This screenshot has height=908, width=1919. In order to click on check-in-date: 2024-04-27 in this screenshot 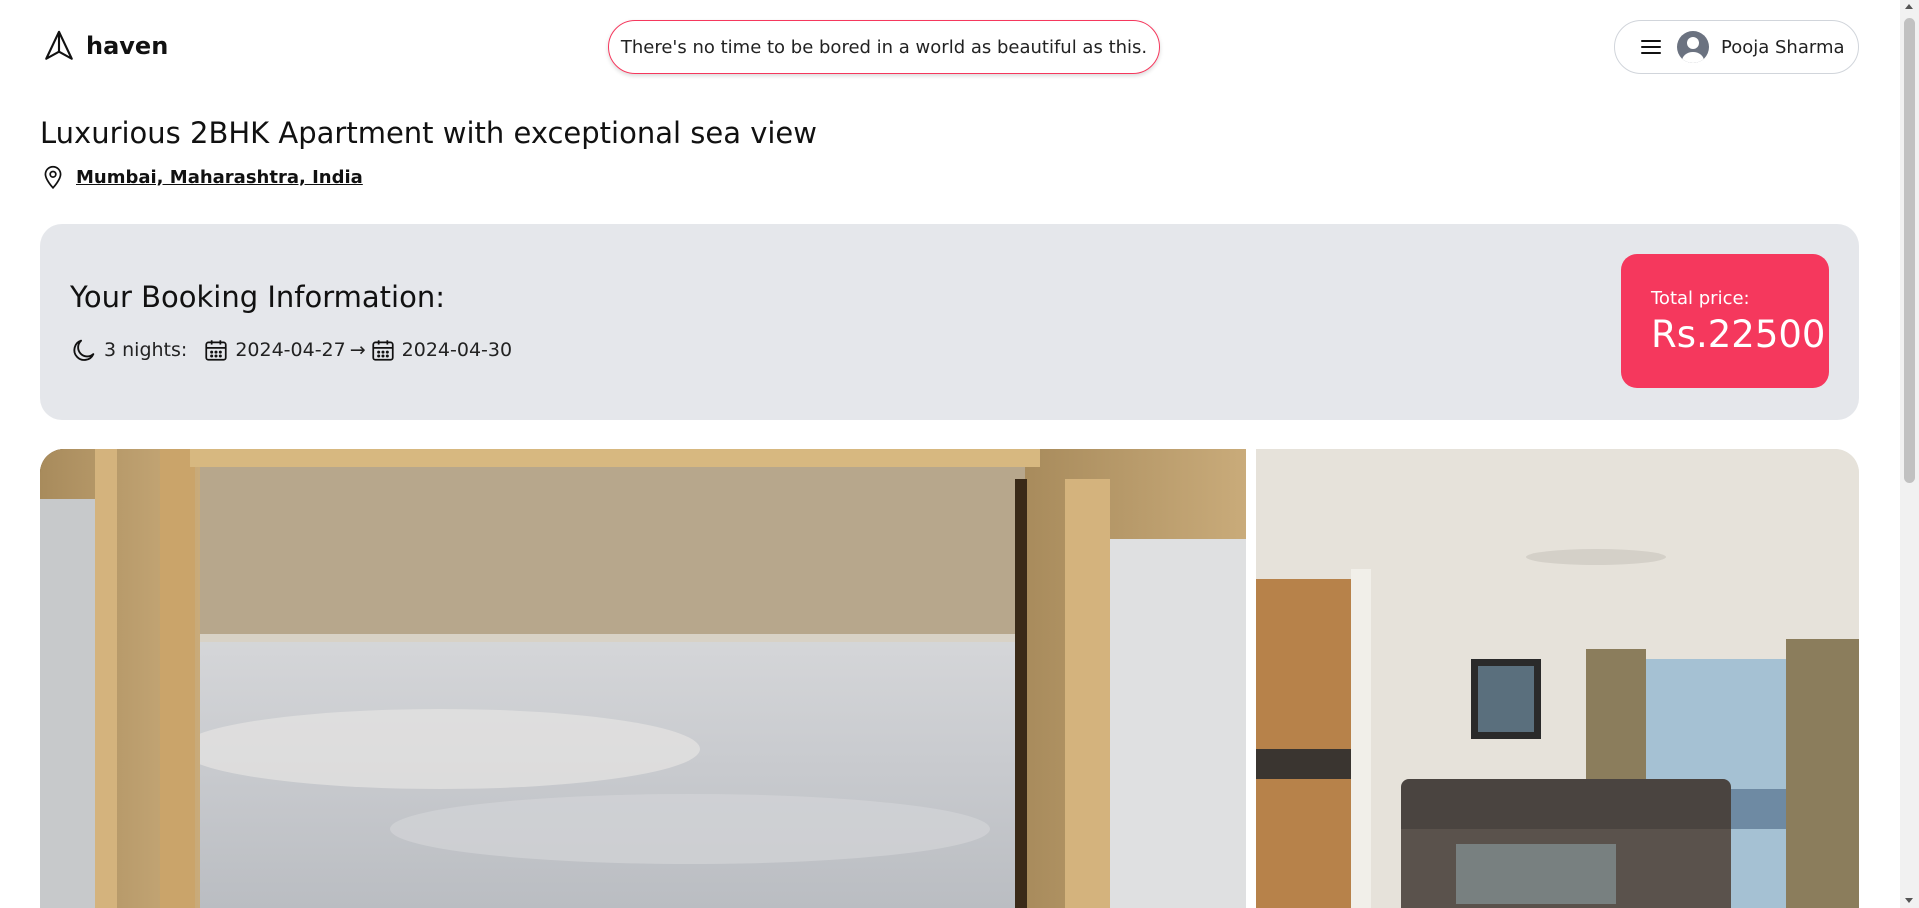, I will do `click(290, 350)`.